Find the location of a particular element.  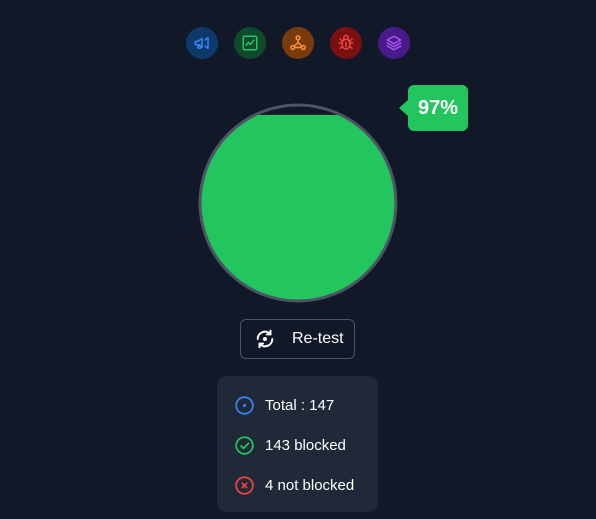

stat-not-blocked: 4 not blocked is located at coordinates (306, 485).